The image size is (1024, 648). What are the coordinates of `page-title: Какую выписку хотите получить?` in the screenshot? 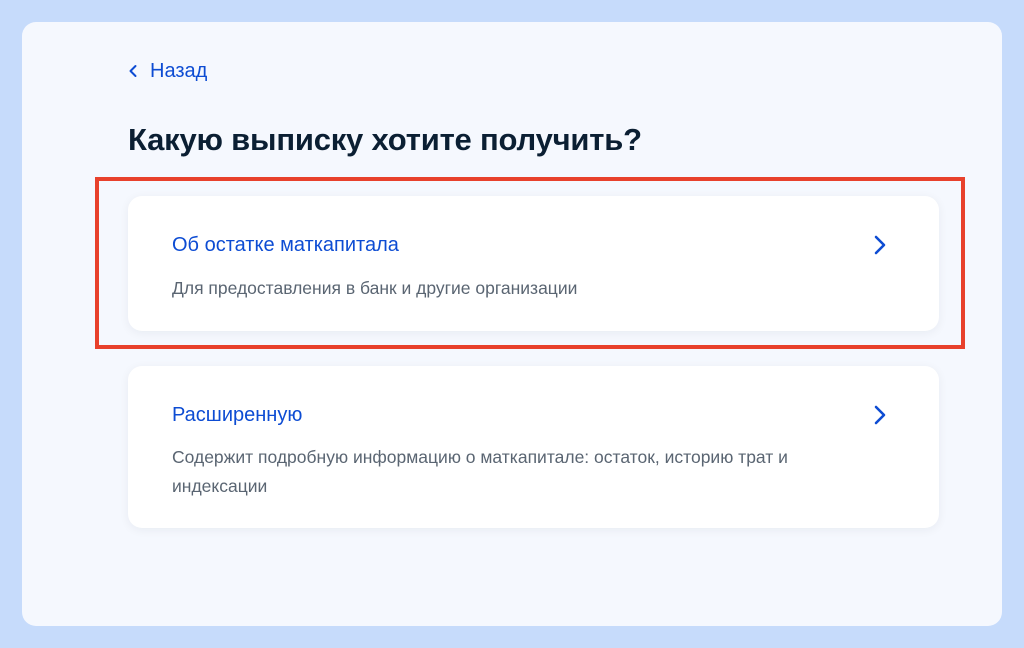 It's located at (385, 139).